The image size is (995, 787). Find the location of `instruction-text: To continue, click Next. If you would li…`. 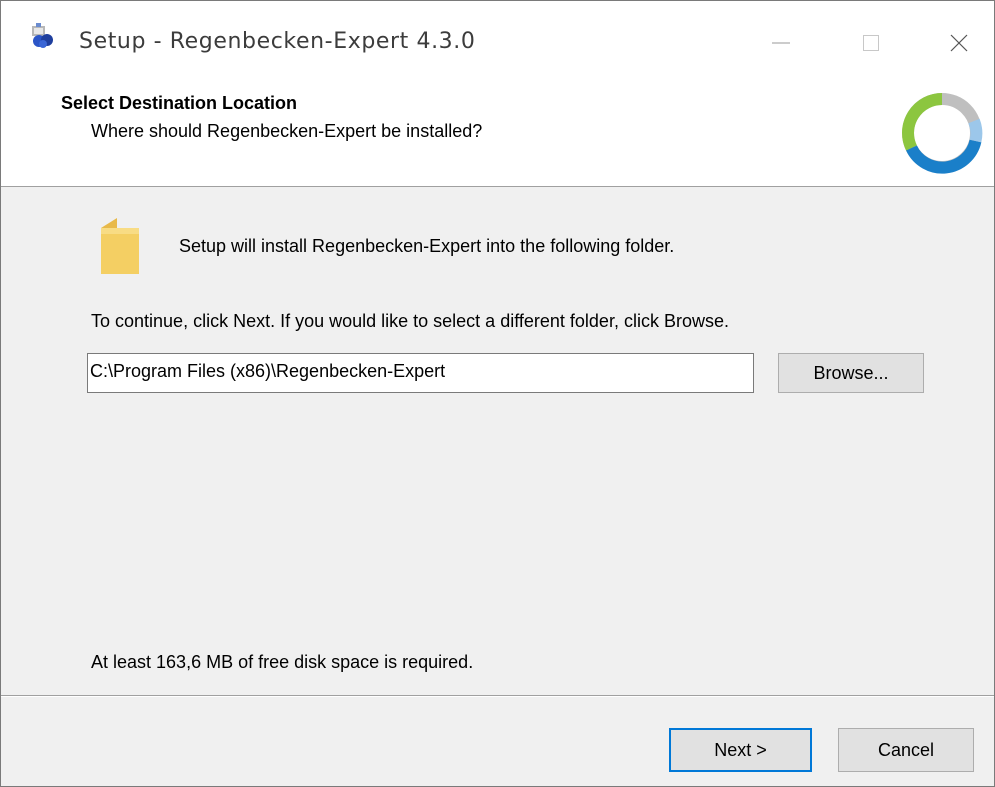

instruction-text: To continue, click Next. If you would li… is located at coordinates (410, 321).